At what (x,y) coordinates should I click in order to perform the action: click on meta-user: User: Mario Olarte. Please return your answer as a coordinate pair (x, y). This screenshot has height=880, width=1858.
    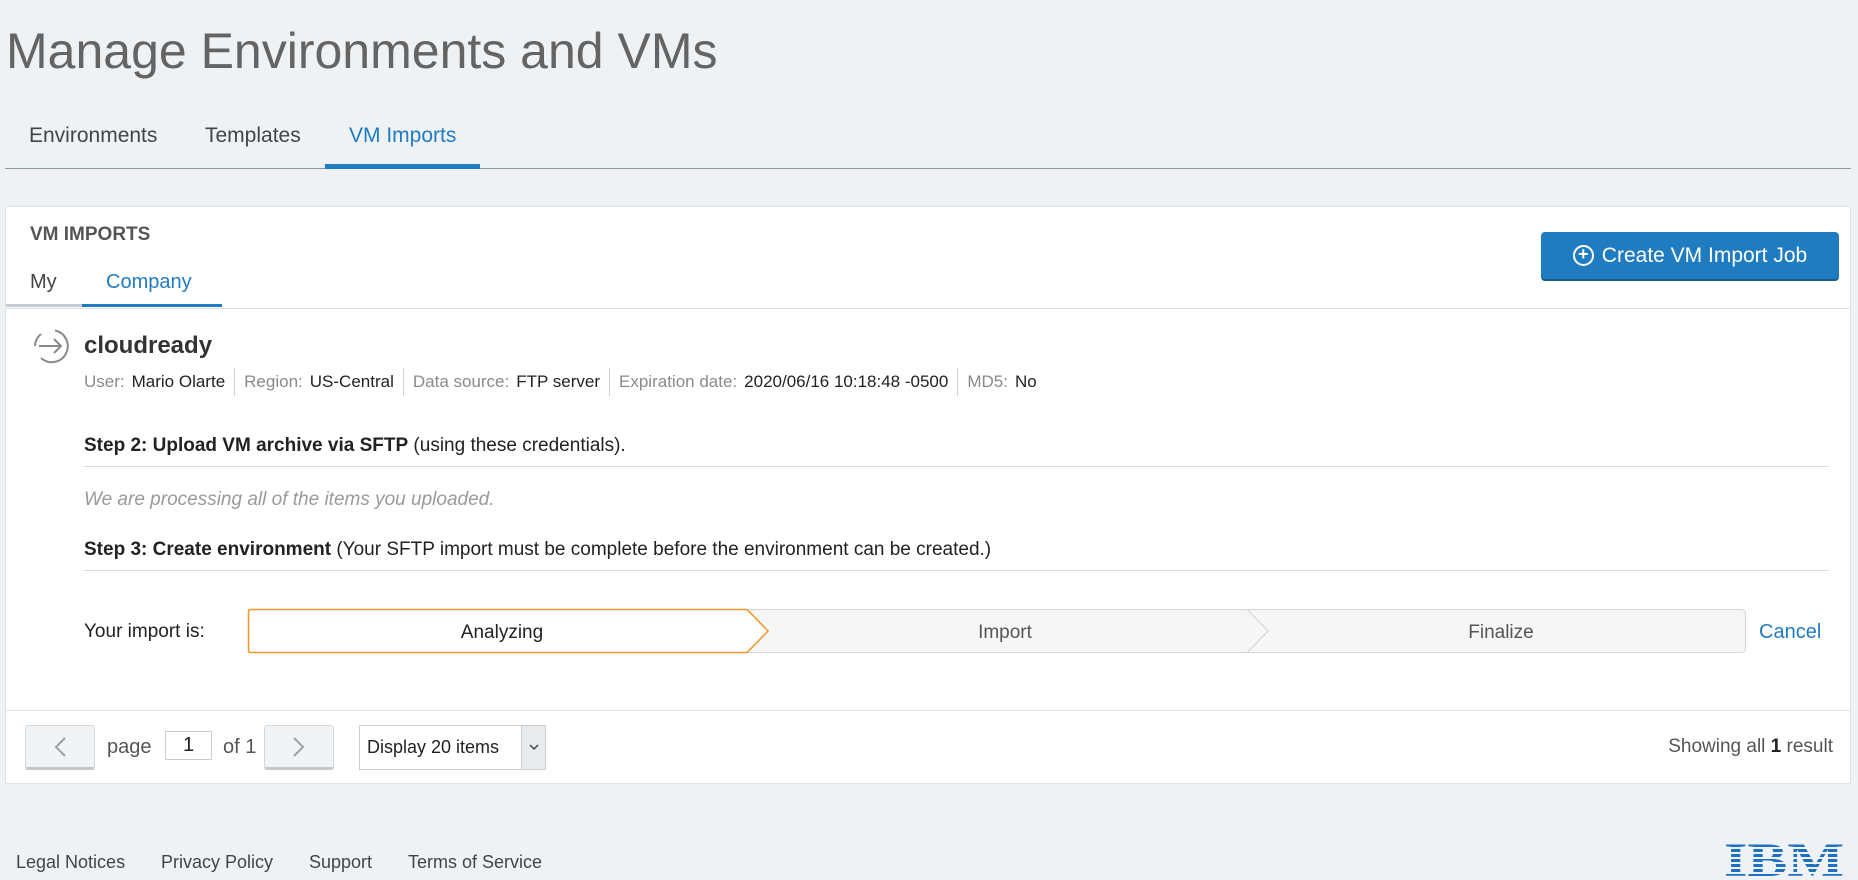
    Looking at the image, I should click on (159, 382).